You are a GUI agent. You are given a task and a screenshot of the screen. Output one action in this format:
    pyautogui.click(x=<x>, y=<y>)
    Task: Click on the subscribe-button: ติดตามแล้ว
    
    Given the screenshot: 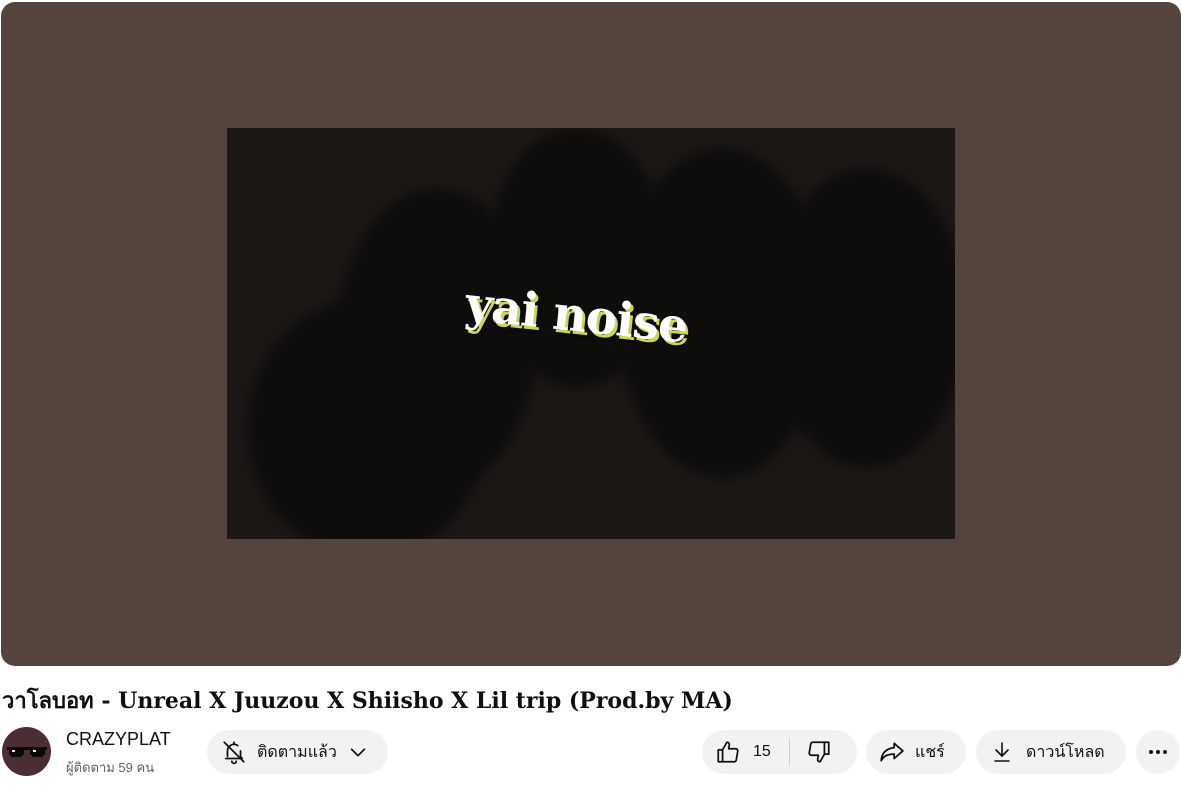 What is the action you would take?
    pyautogui.click(x=297, y=752)
    